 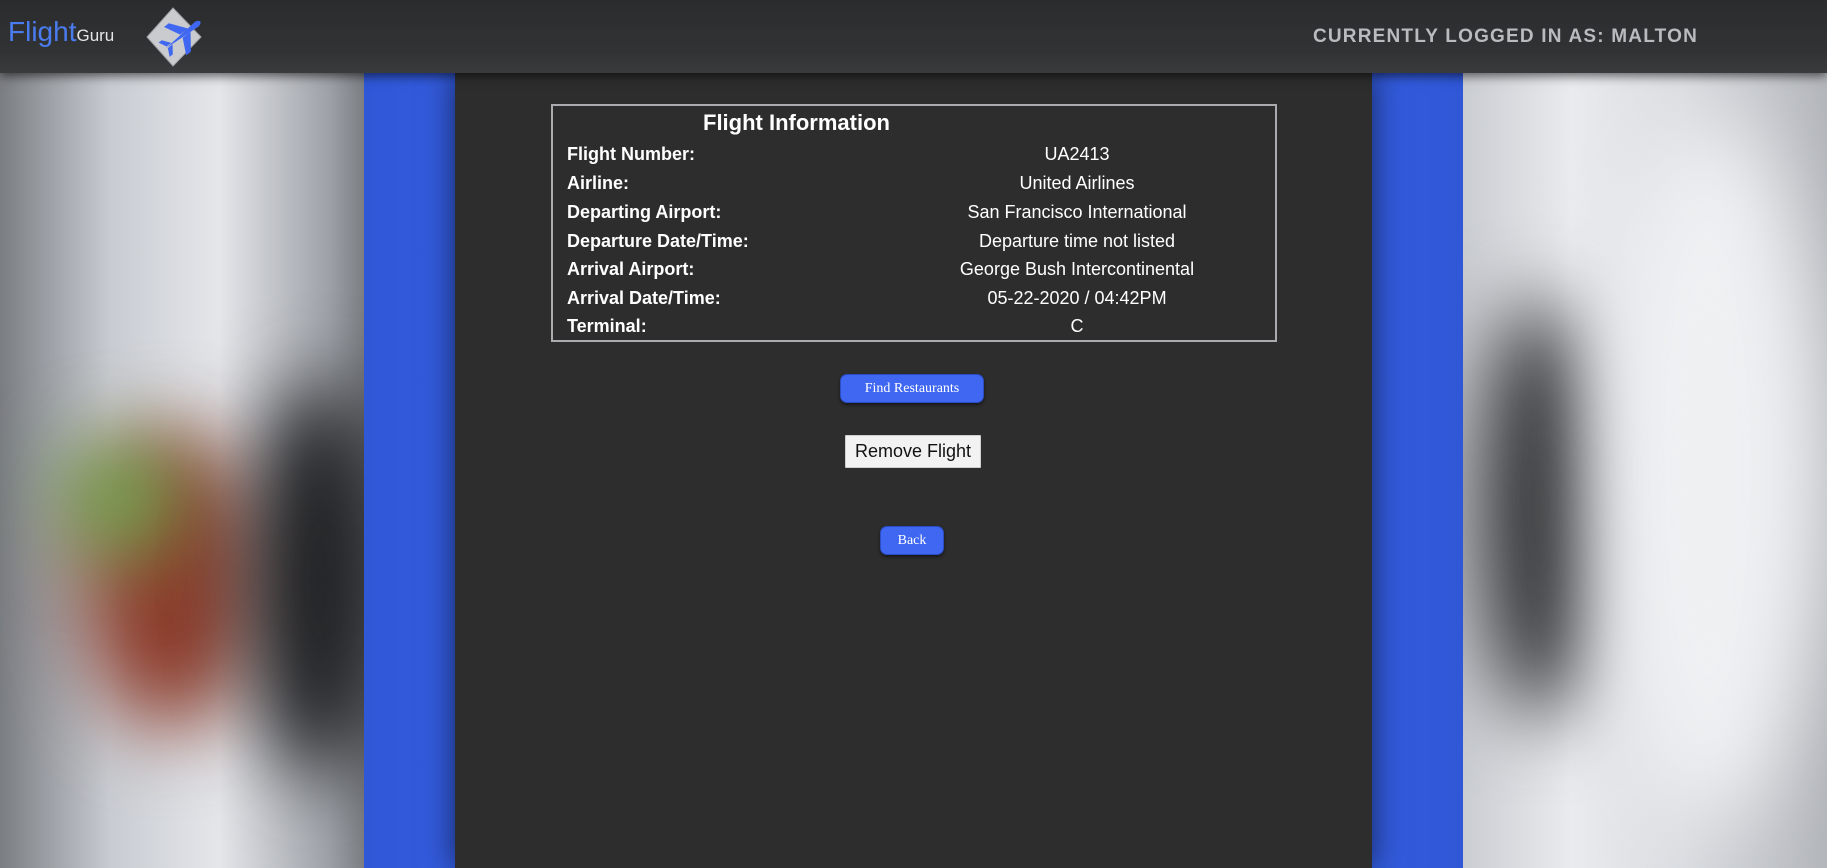 What do you see at coordinates (913, 451) in the screenshot?
I see `remove-flight-button: Remove Flight` at bounding box center [913, 451].